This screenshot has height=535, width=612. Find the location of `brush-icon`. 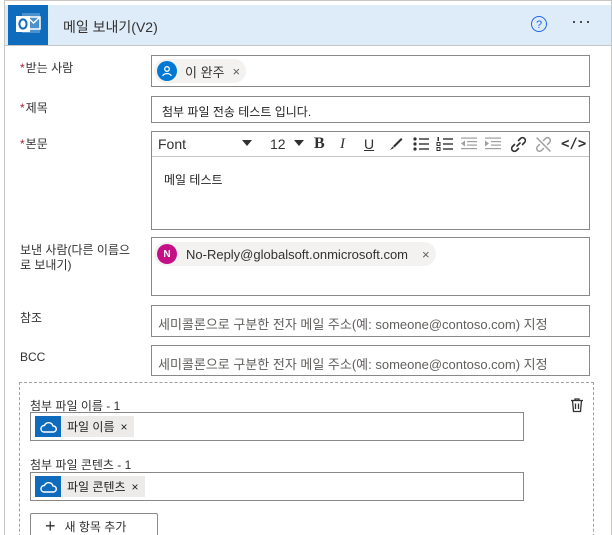

brush-icon is located at coordinates (396, 144).